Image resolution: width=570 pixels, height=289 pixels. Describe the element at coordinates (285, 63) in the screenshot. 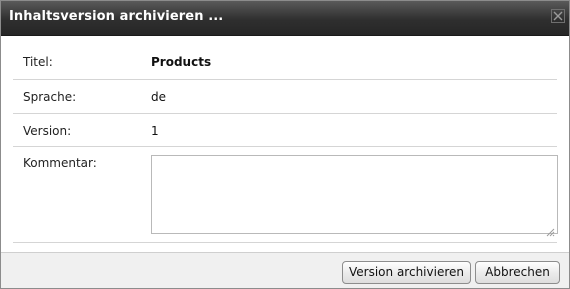

I see `title-row: Titel: Products` at that location.